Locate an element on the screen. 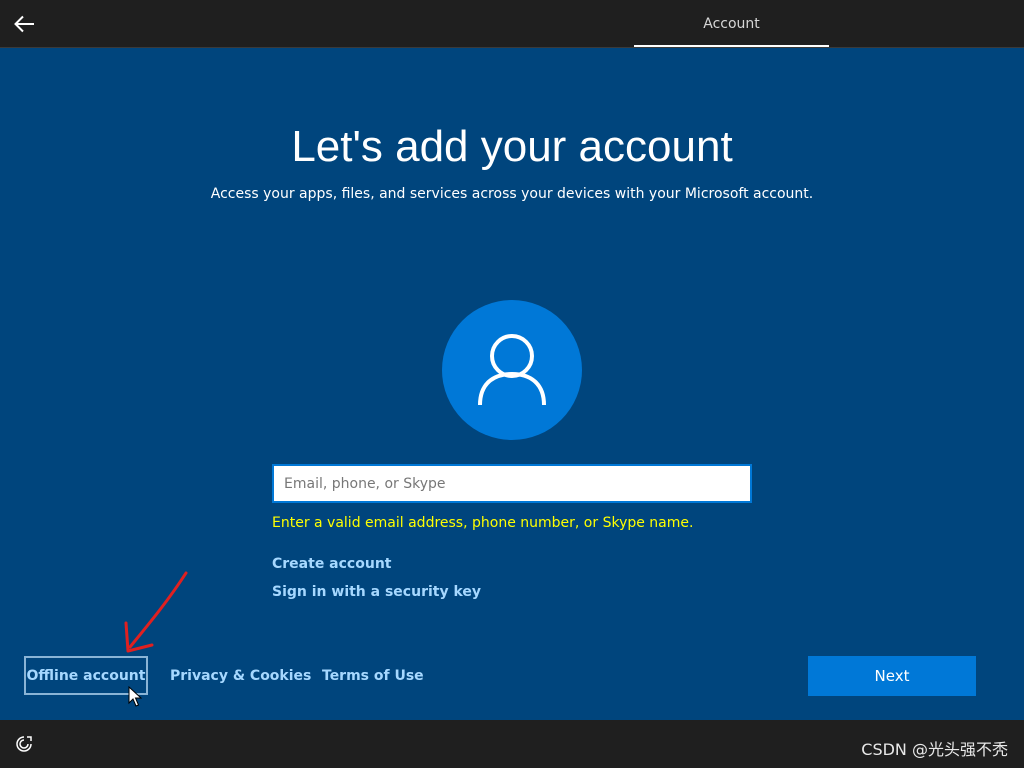 The image size is (1024, 768). red-arrow-icon is located at coordinates (156, 612).